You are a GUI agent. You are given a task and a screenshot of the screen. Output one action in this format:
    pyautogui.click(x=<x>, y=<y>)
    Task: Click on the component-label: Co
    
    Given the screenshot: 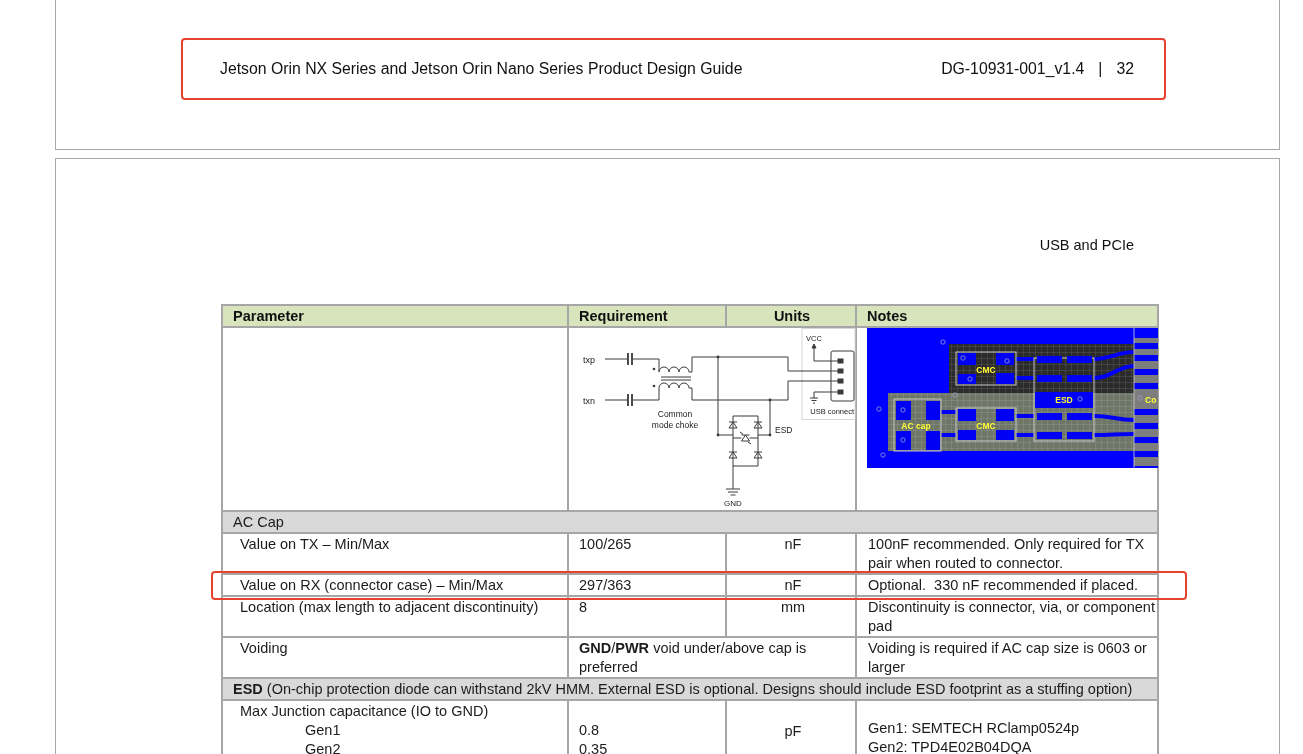 What is the action you would take?
    pyautogui.click(x=1151, y=400)
    